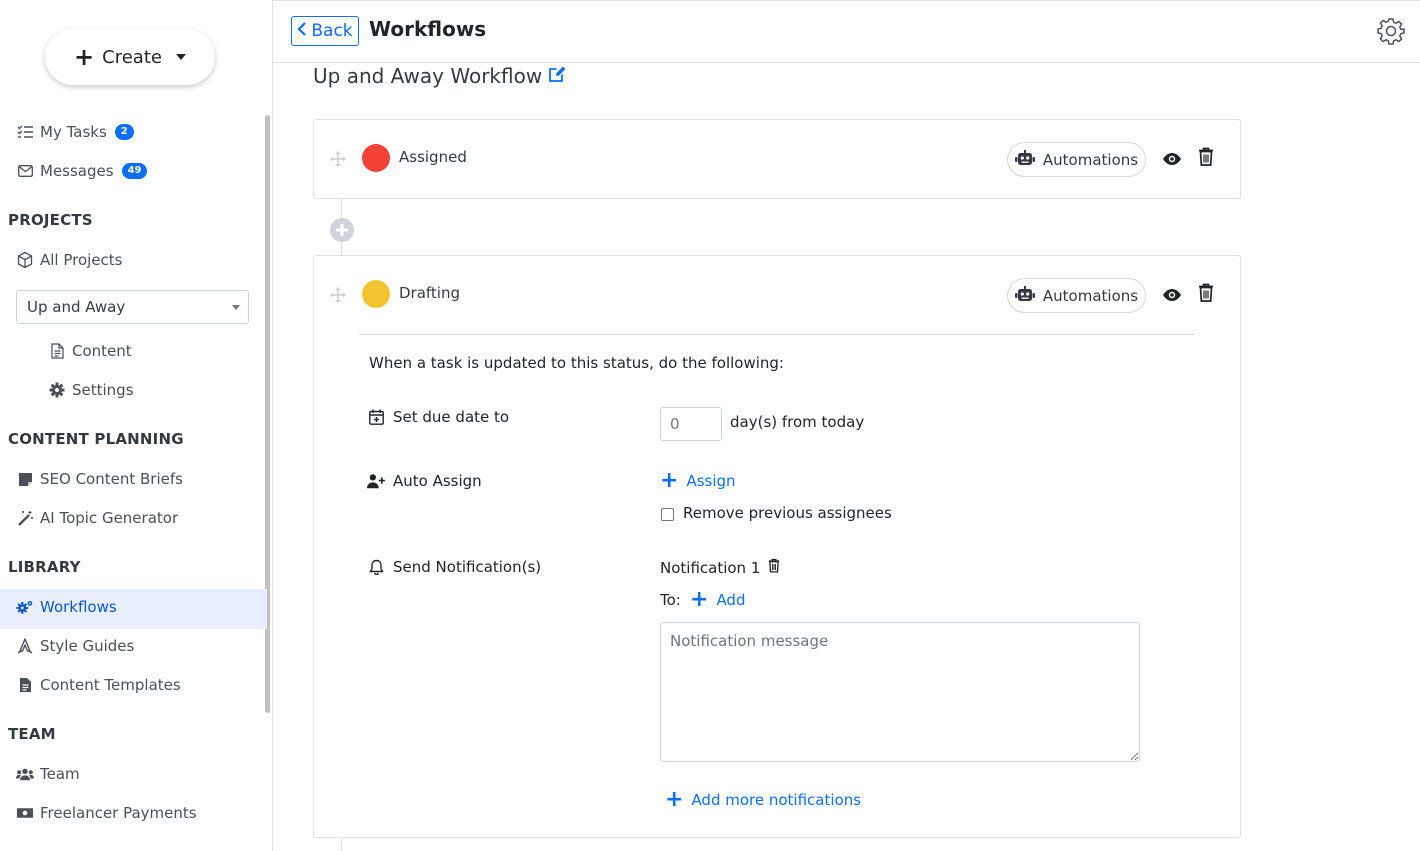 The image size is (1420, 851). I want to click on create-label: Create, so click(132, 57).